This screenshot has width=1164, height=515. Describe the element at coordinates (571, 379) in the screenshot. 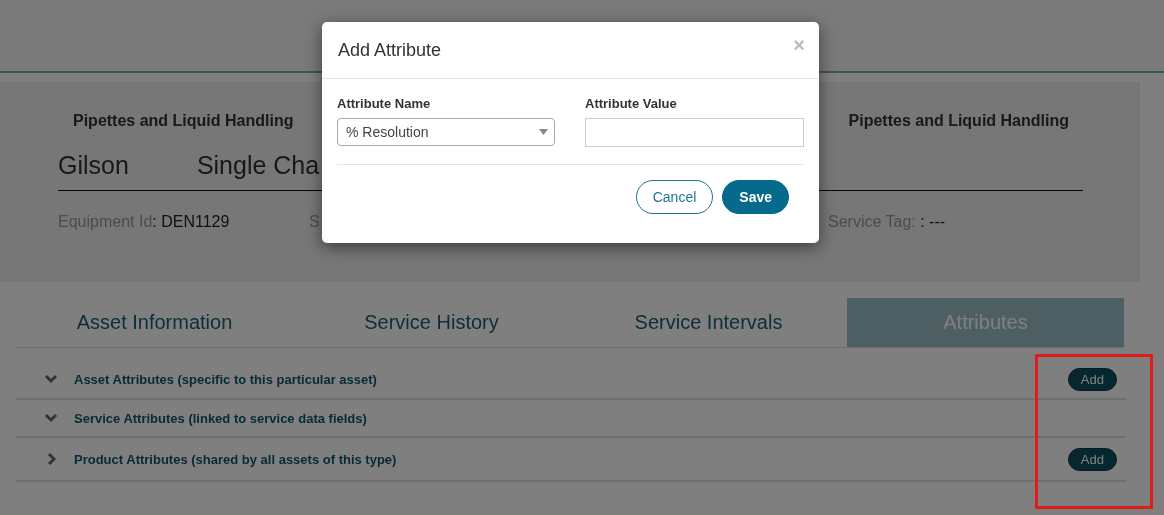

I see `section-title: Asset Attributes (specific to this particular asset)` at that location.